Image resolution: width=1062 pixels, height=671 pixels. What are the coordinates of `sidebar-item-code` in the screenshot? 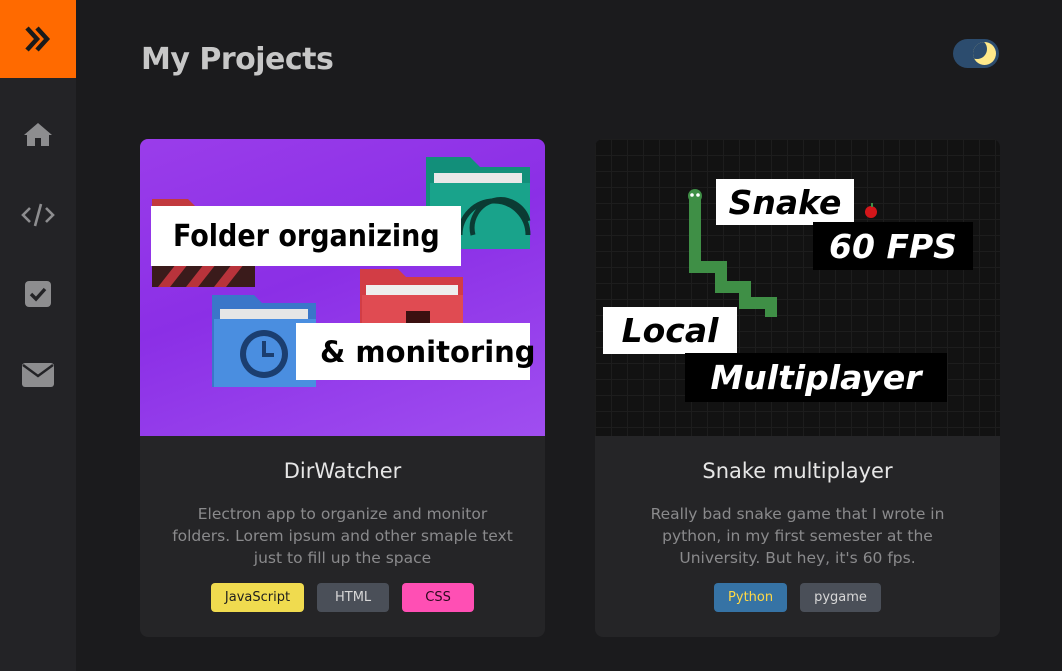 It's located at (38, 215).